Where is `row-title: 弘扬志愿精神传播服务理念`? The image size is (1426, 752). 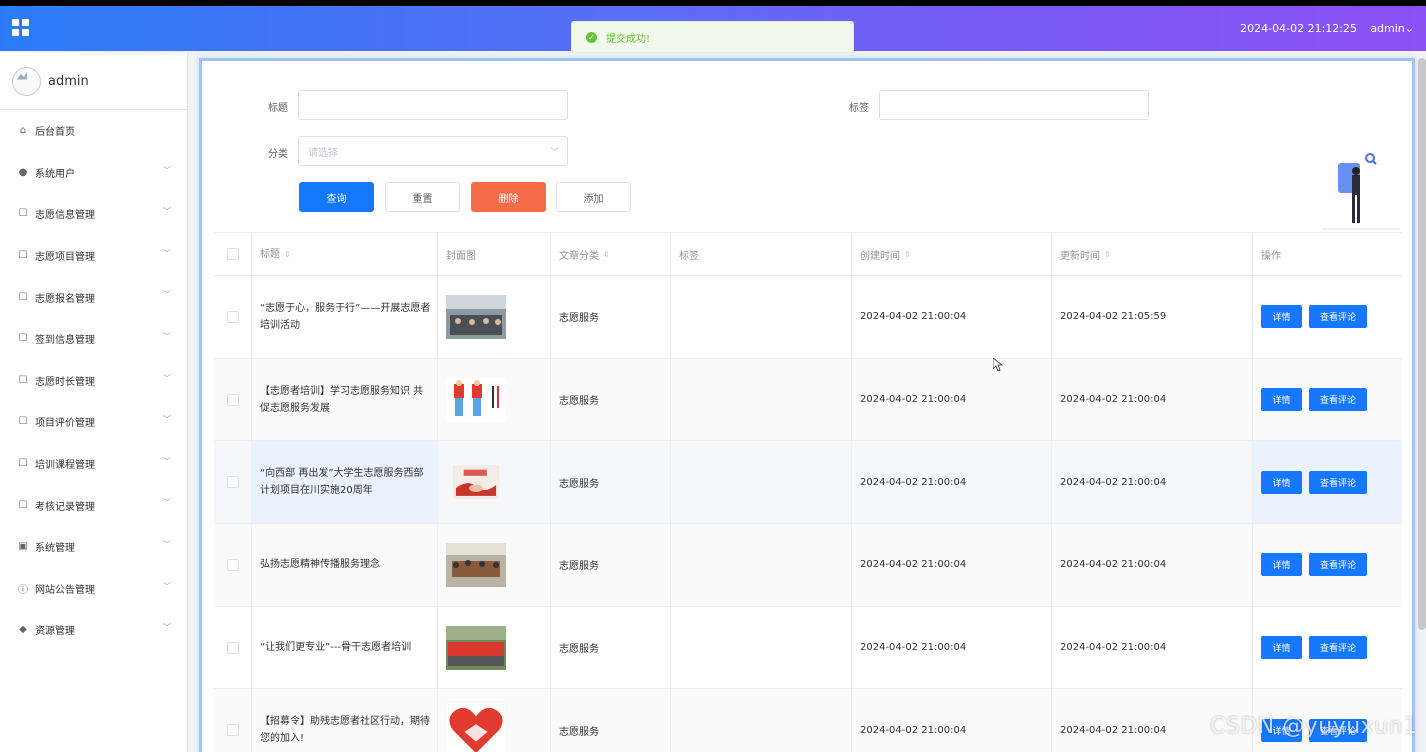
row-title: 弘扬志愿精神传播服务理念 is located at coordinates (345, 565).